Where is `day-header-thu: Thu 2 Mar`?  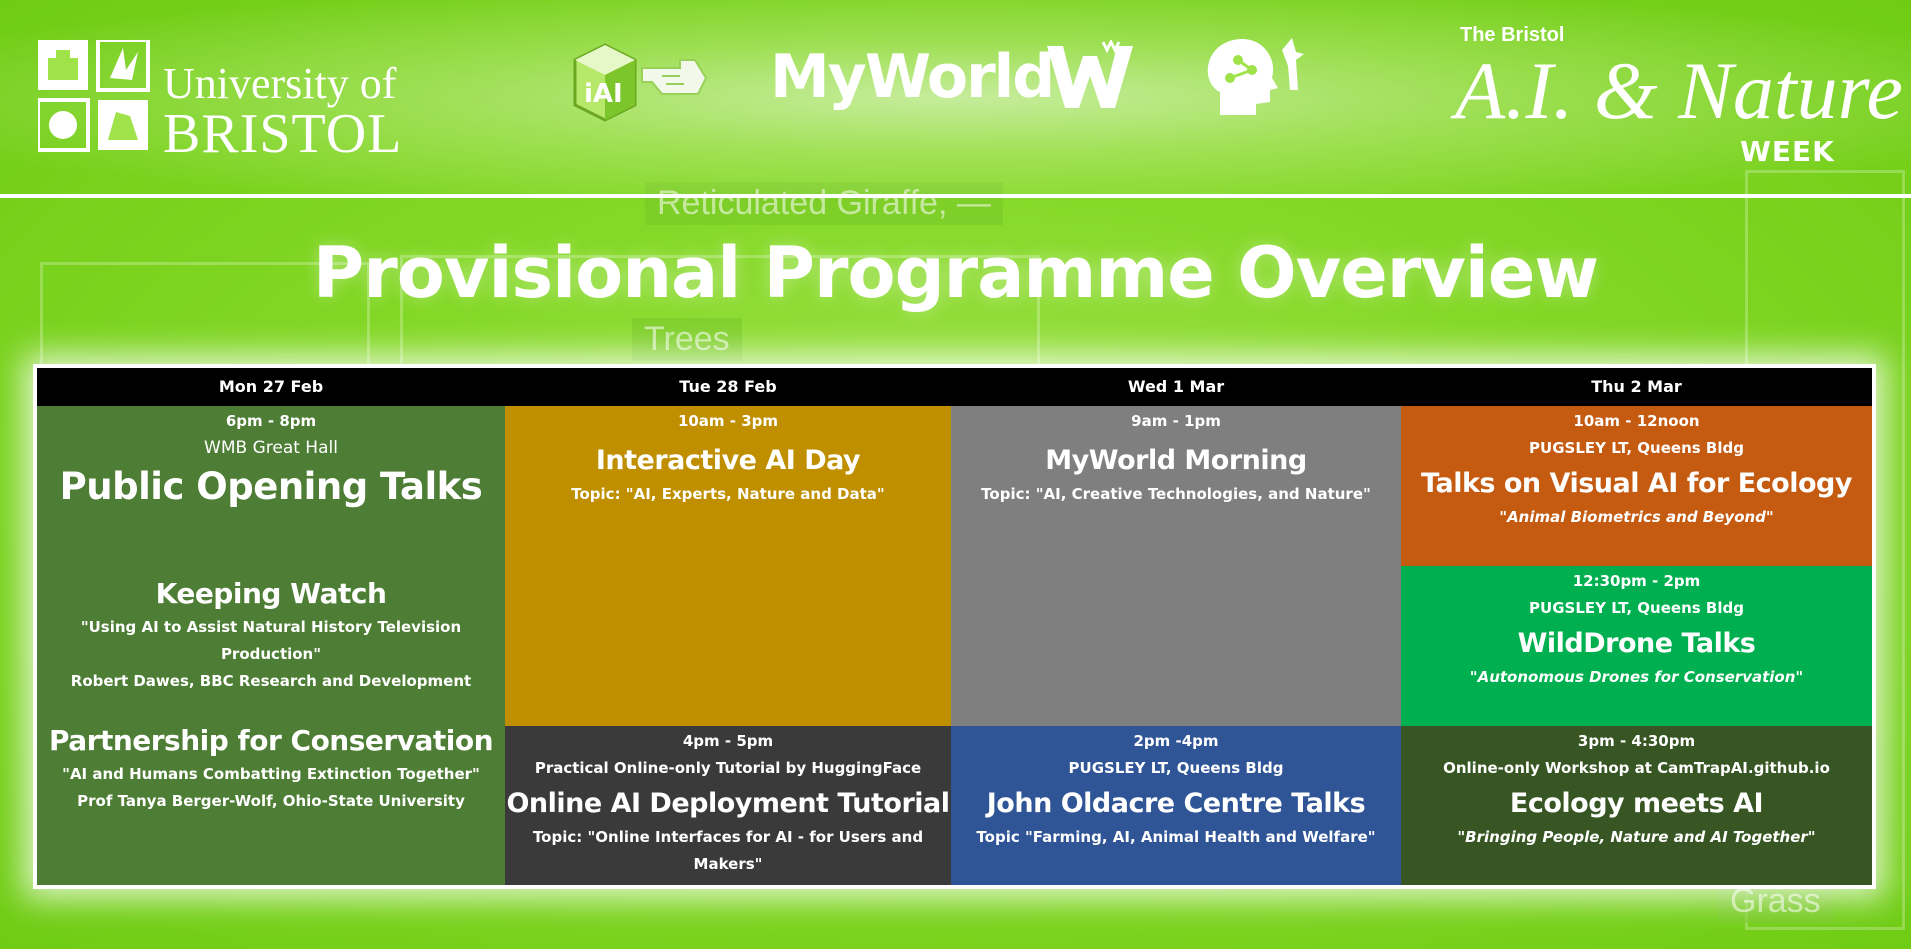 day-header-thu: Thu 2 Mar is located at coordinates (1636, 387).